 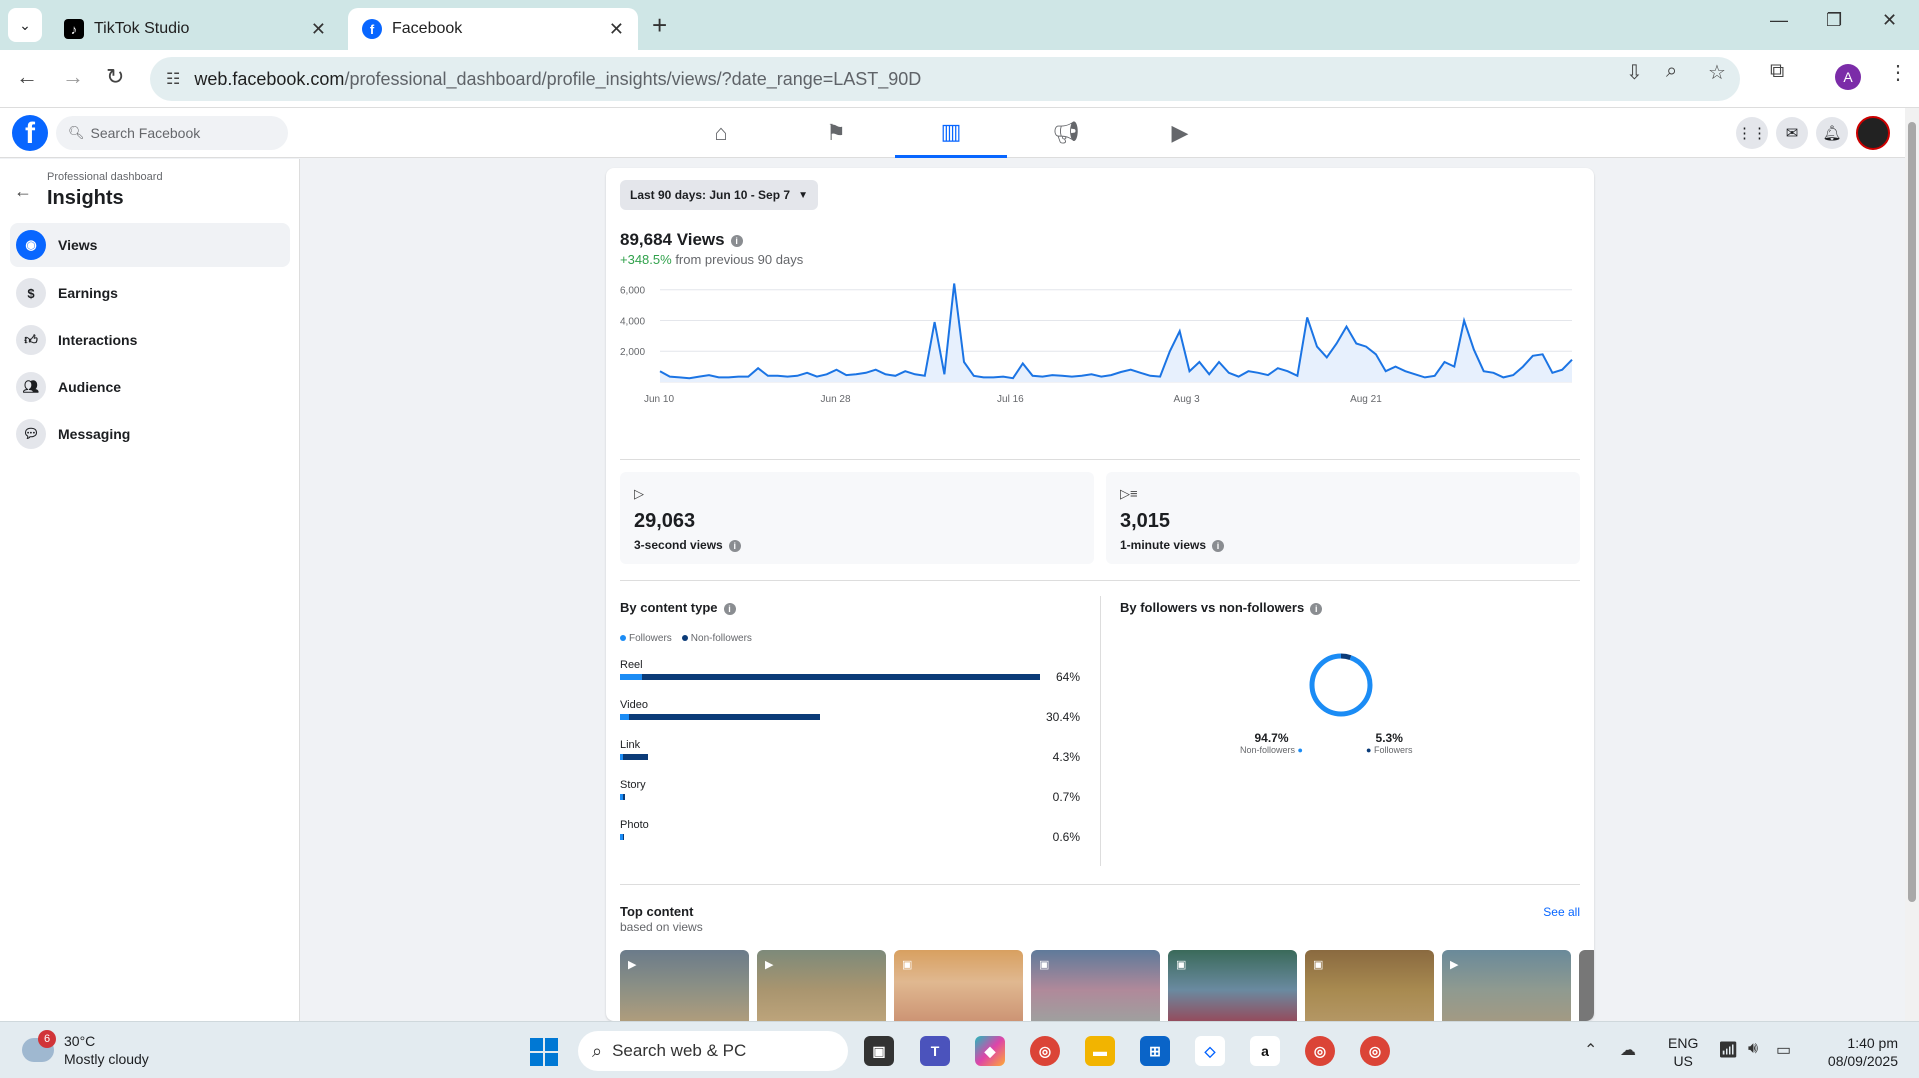 What do you see at coordinates (1783, 1050) in the screenshot?
I see `battery-icon: ▭` at bounding box center [1783, 1050].